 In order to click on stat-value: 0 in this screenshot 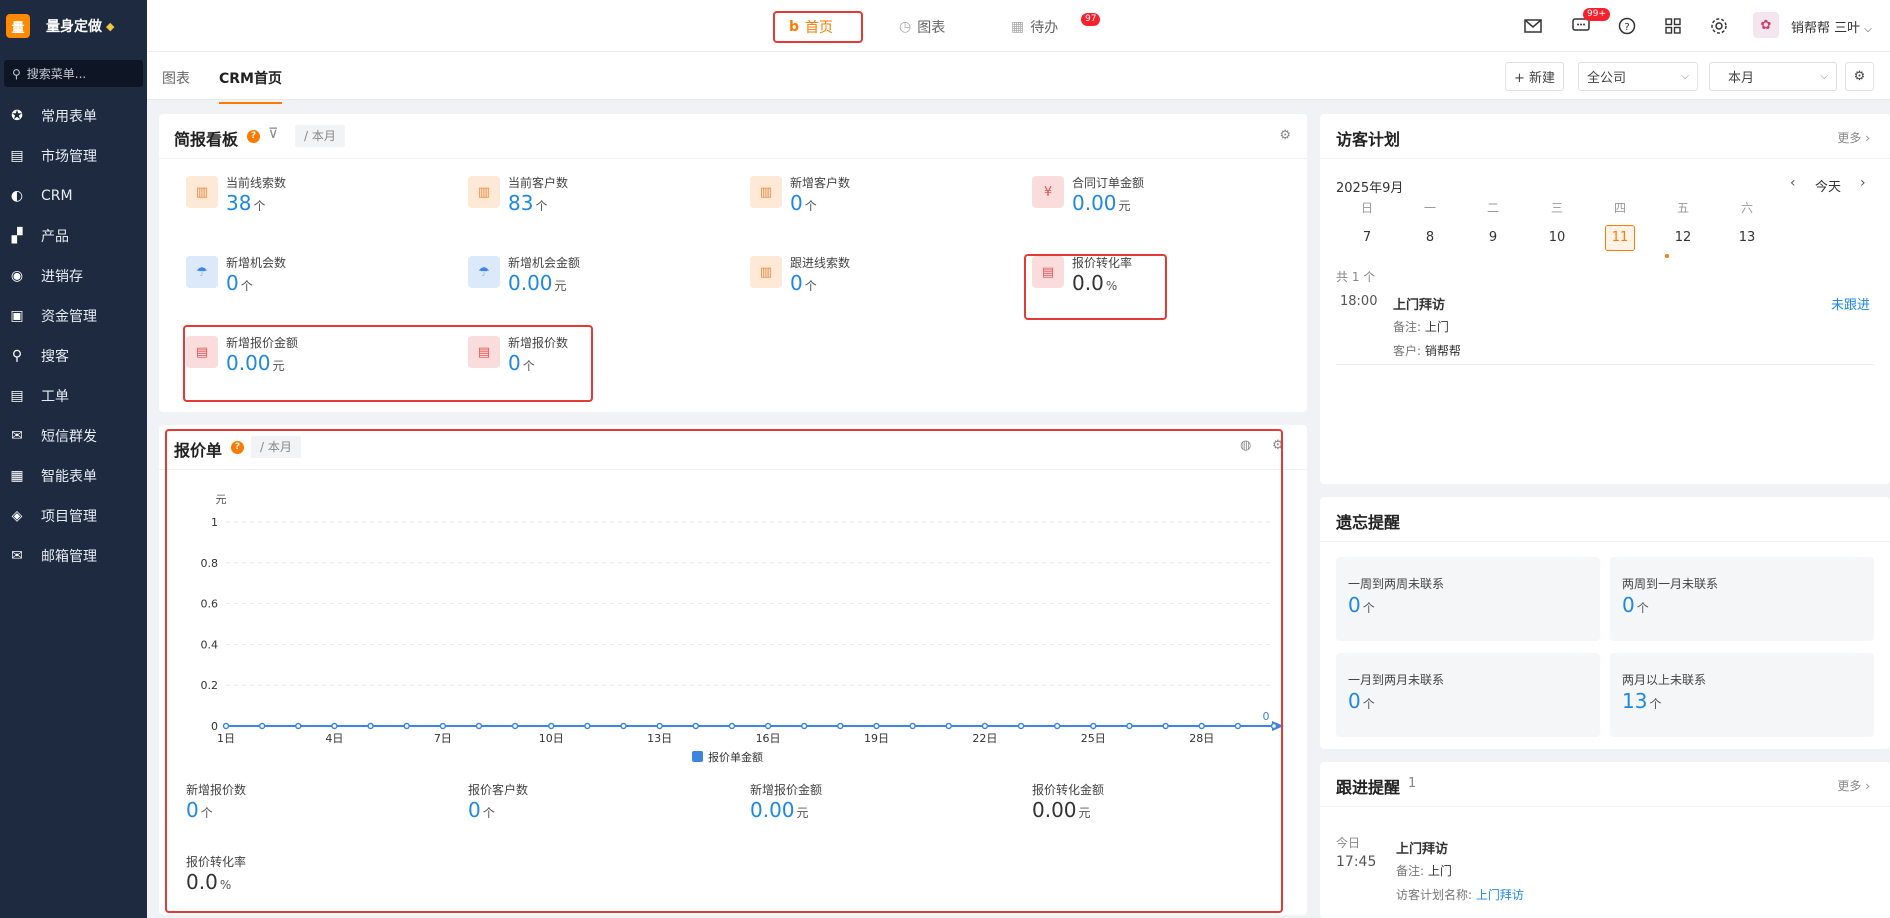, I will do `click(1354, 701)`.